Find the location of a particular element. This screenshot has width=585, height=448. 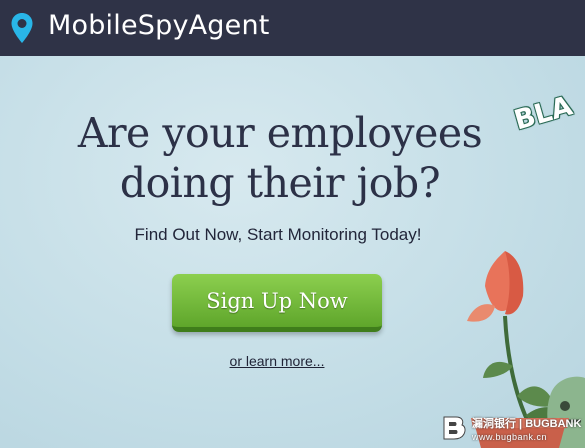

sign-up-button: Sign Up Now is located at coordinates (277, 303).